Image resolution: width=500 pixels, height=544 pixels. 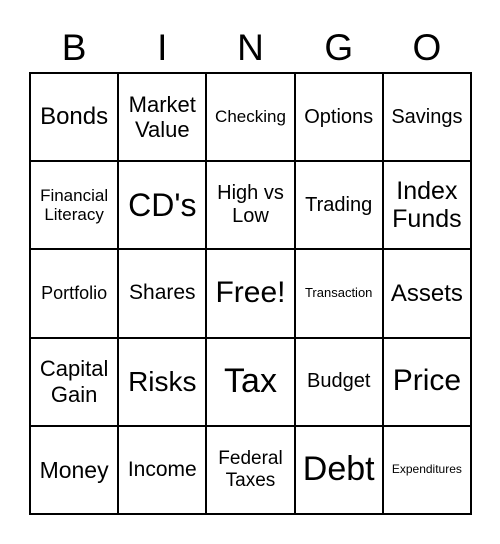 What do you see at coordinates (426, 293) in the screenshot?
I see `bingo-cell: Assets` at bounding box center [426, 293].